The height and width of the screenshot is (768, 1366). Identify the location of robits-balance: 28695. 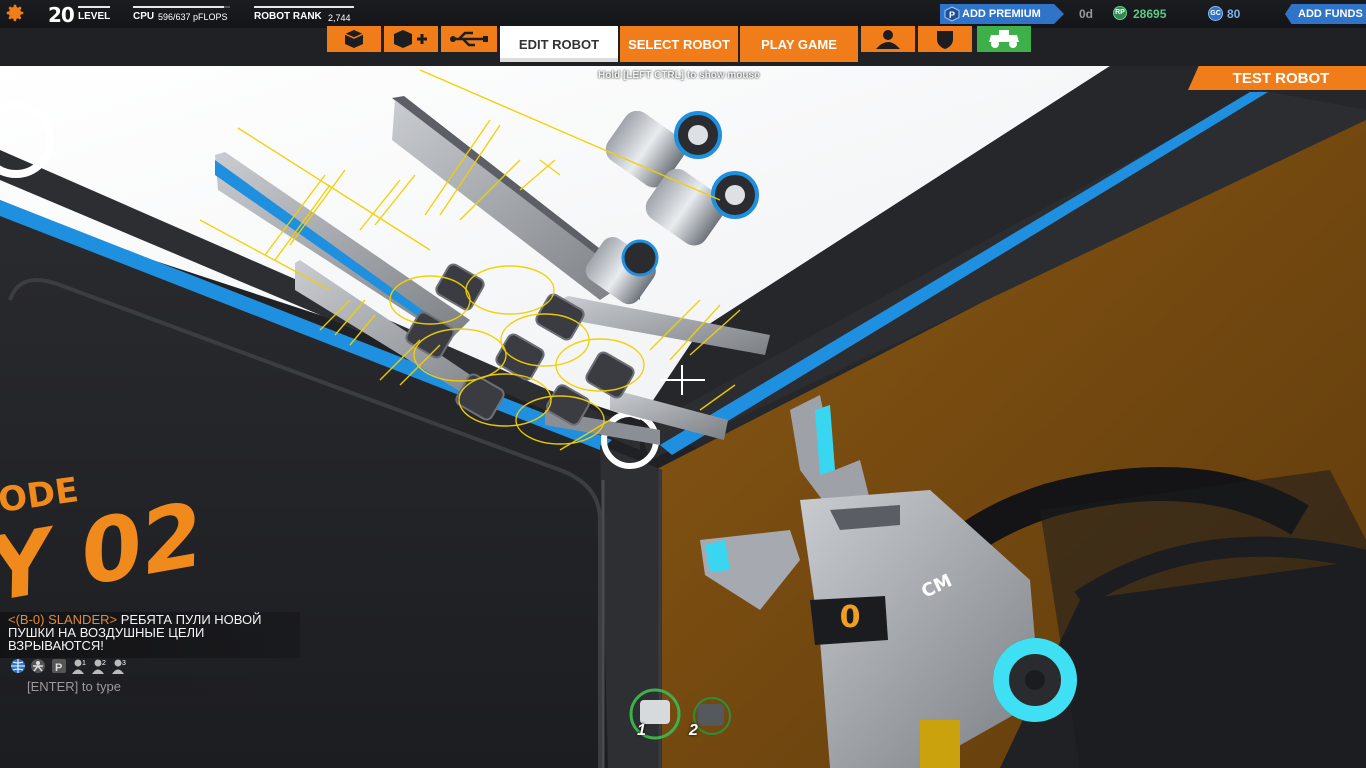
(1150, 14).